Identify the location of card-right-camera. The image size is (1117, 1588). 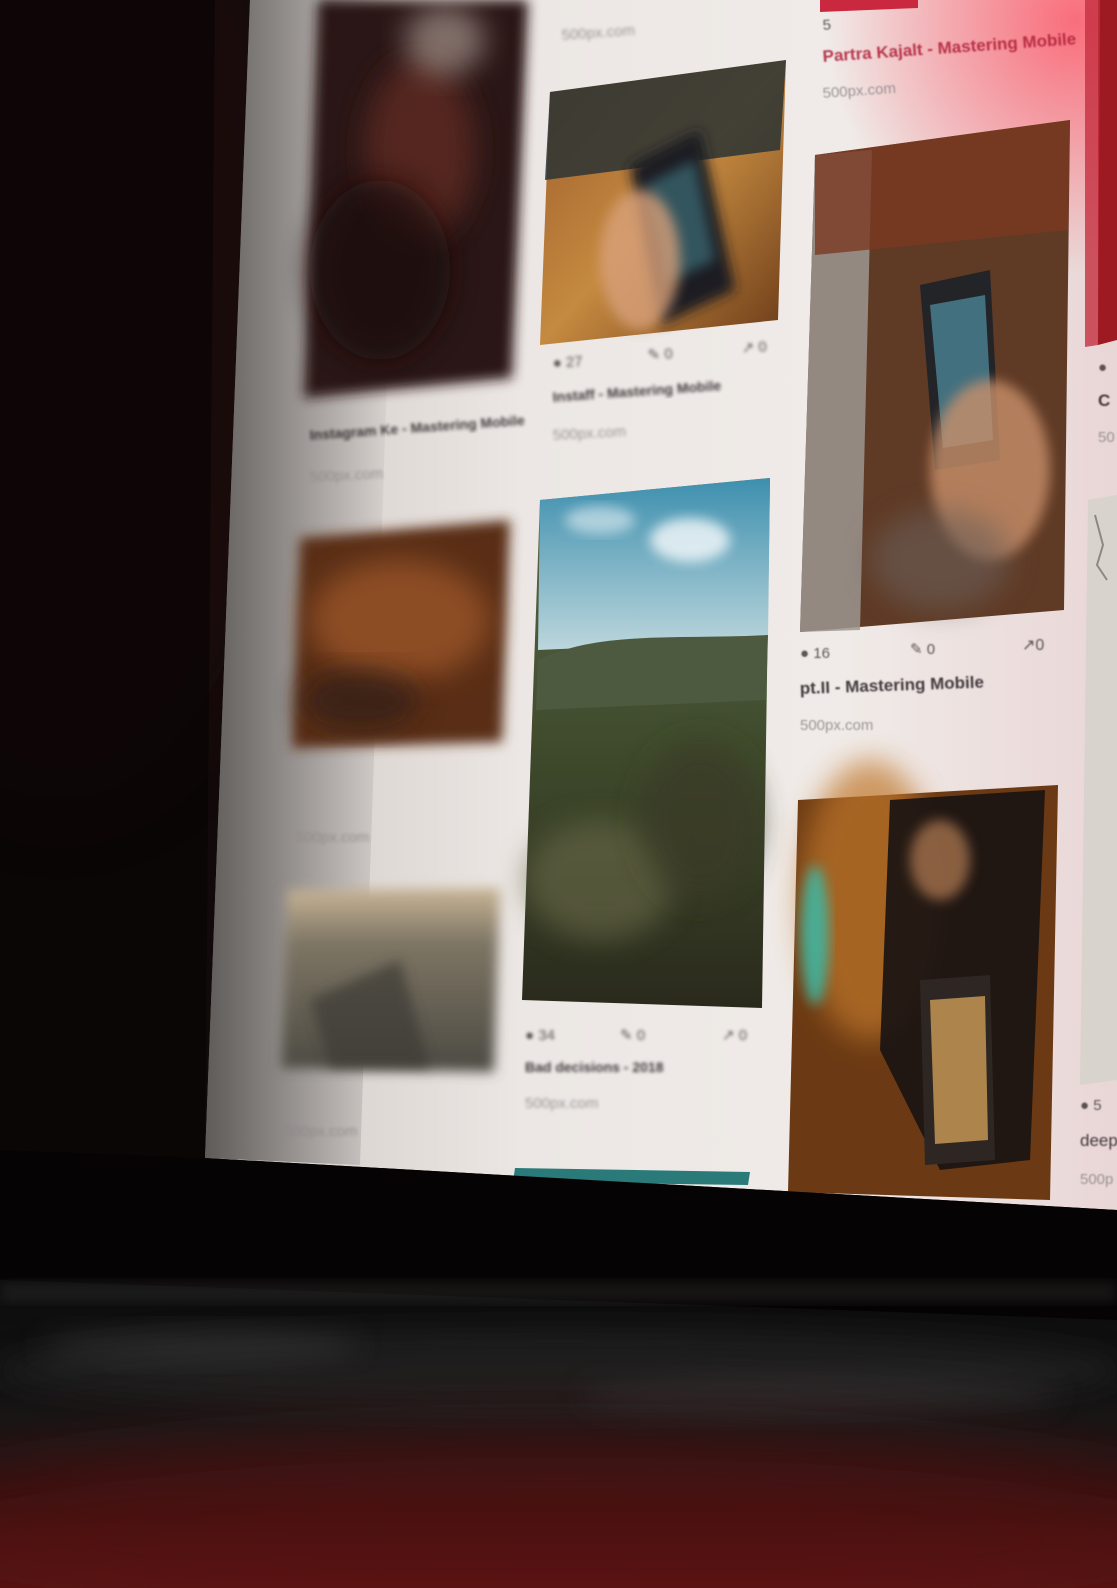
(923, 980).